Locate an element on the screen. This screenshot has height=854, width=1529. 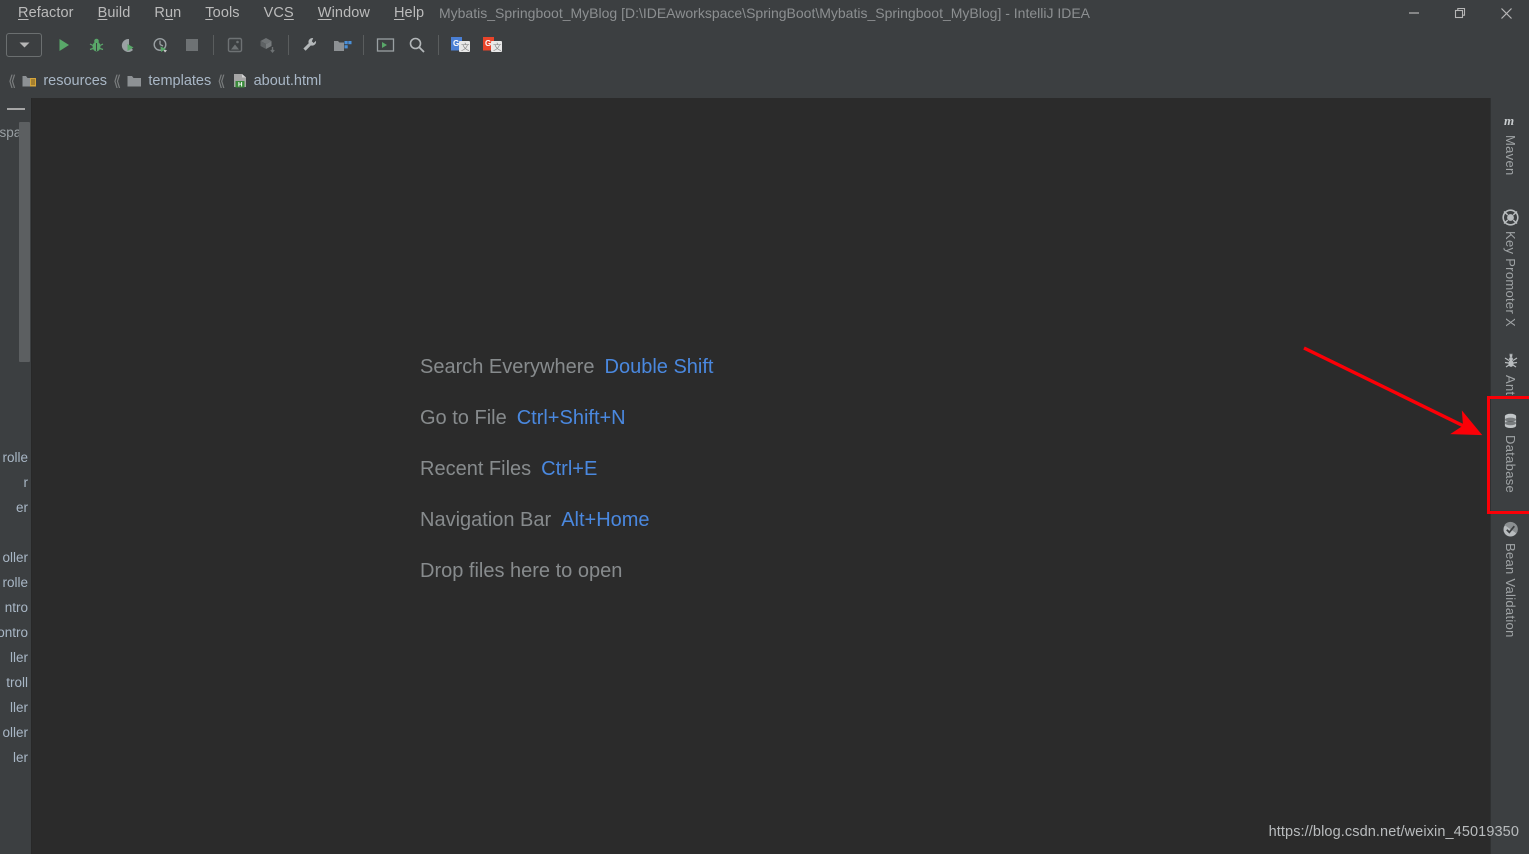
resources-folder-icon is located at coordinates (29, 81).